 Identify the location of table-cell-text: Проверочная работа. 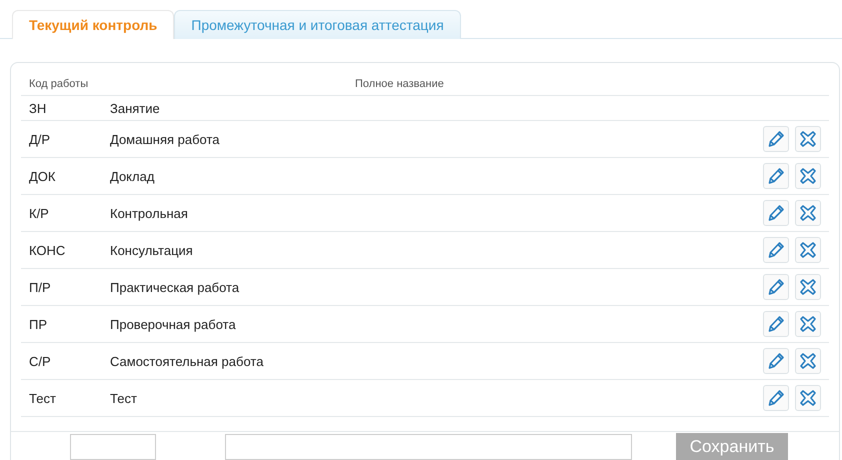
(173, 324).